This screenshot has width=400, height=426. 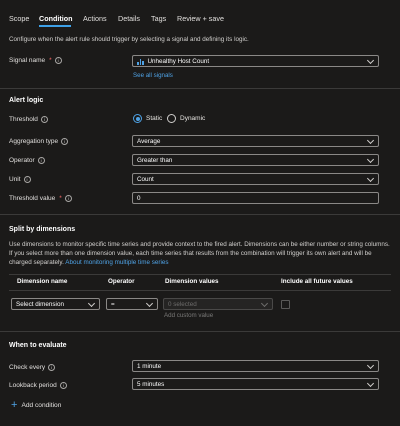 I want to click on tab-details: Details, so click(x=129, y=18).